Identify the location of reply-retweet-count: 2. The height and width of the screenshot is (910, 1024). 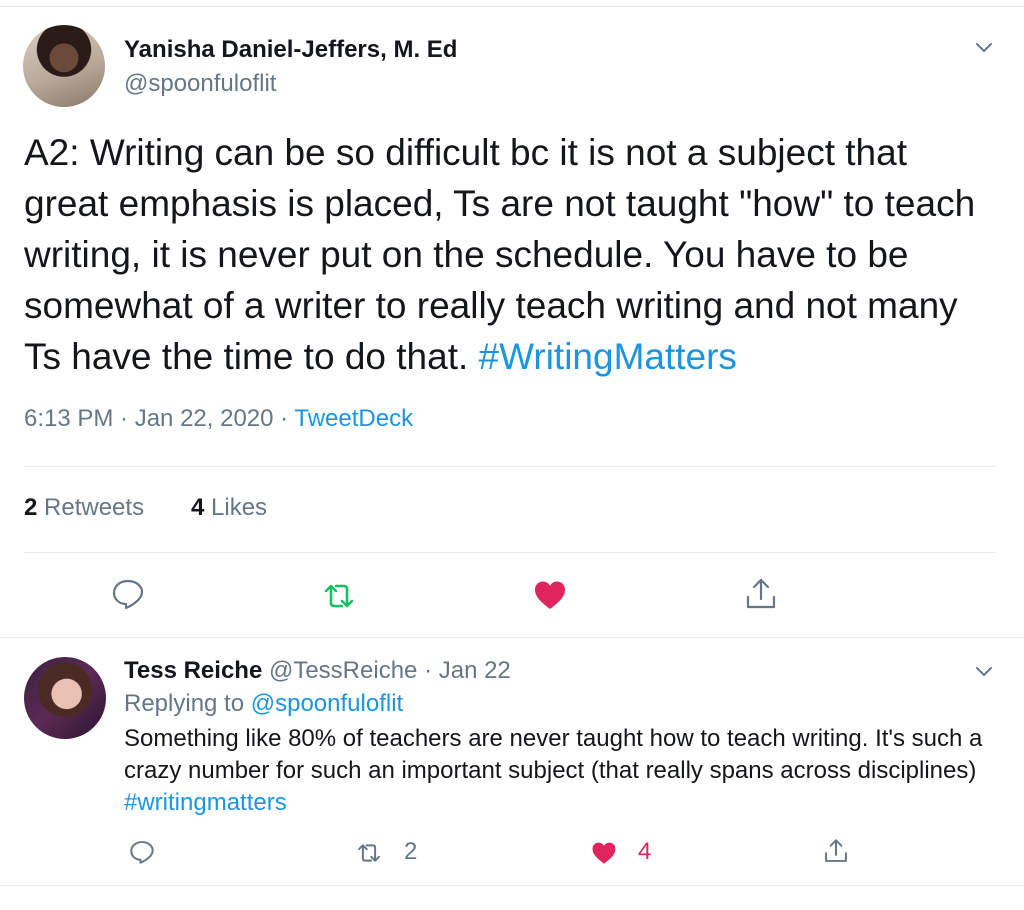
(411, 851).